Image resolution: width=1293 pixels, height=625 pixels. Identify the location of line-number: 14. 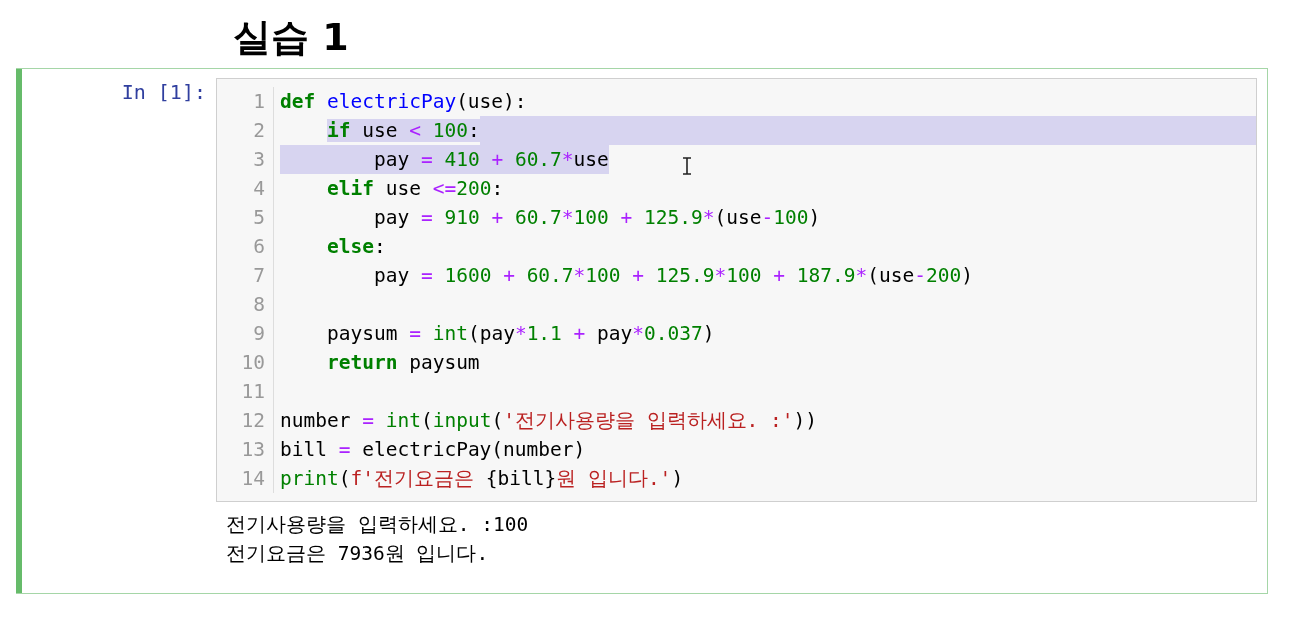
(252, 479).